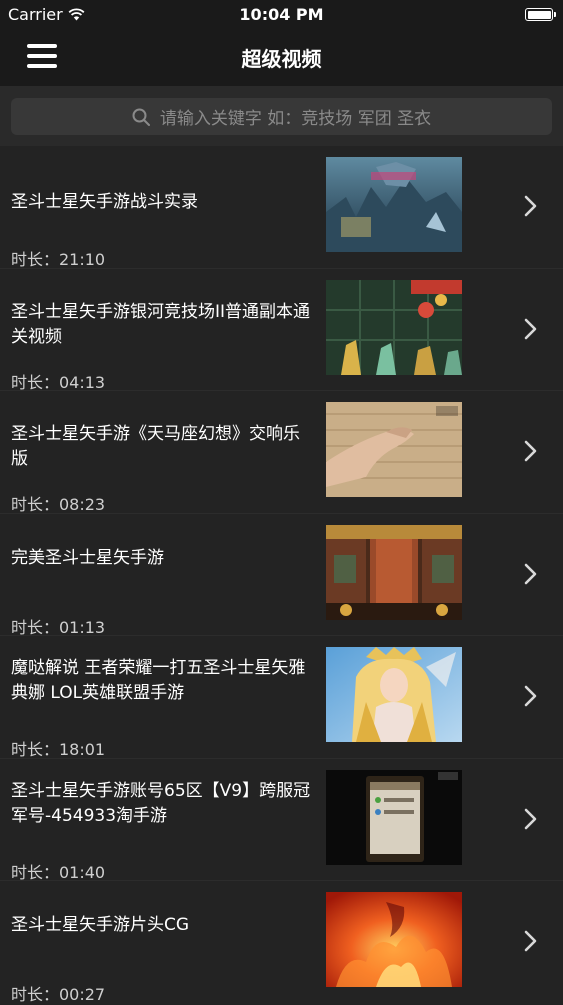 This screenshot has height=1005, width=563. I want to click on list-item: 圣斗士星矢手游银河竞技场II普通副本通关视频 时长：04:13, so click(281, 330).